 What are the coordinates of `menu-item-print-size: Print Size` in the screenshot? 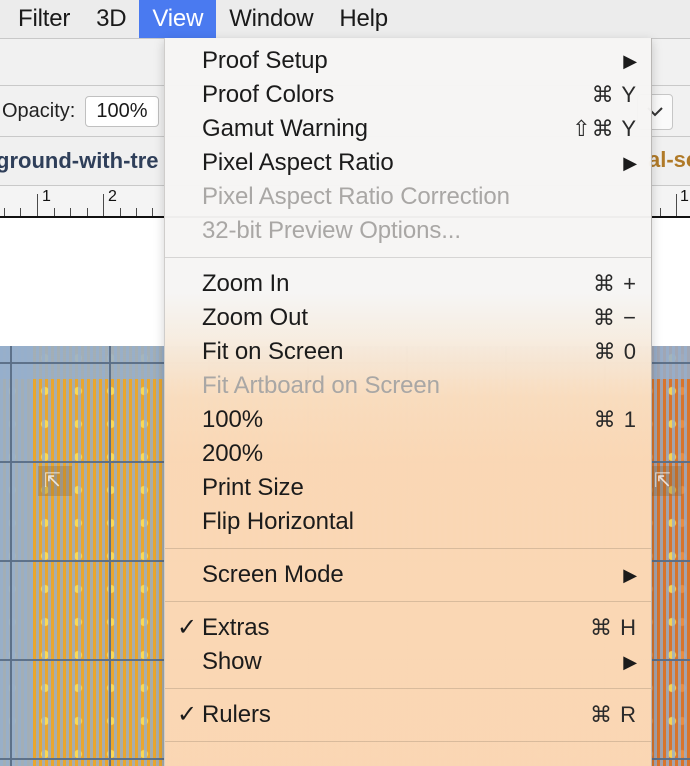 It's located at (408, 488).